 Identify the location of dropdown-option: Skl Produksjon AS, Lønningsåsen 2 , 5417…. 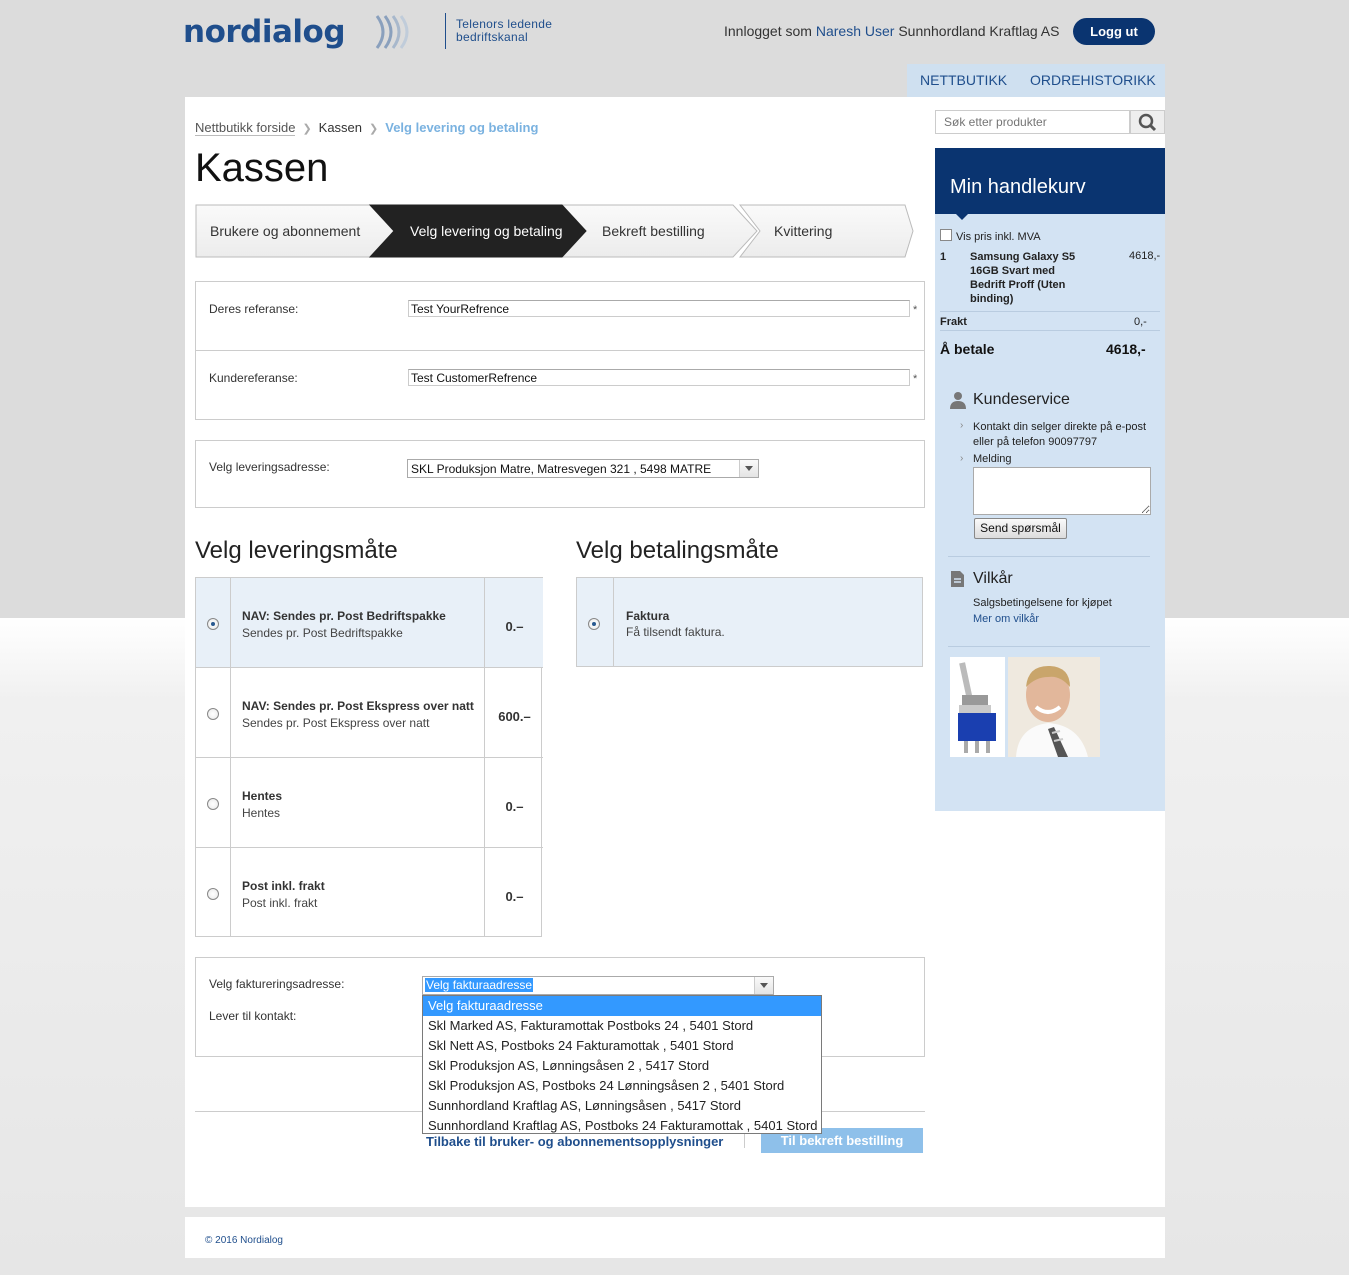
(622, 1066).